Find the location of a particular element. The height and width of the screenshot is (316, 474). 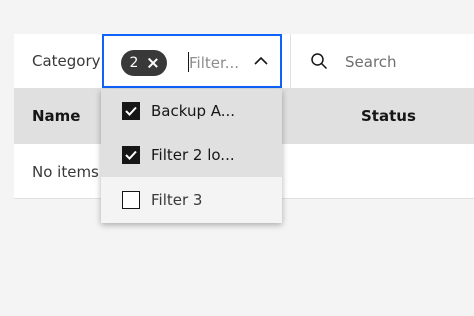

search-input: Search is located at coordinates (371, 62).